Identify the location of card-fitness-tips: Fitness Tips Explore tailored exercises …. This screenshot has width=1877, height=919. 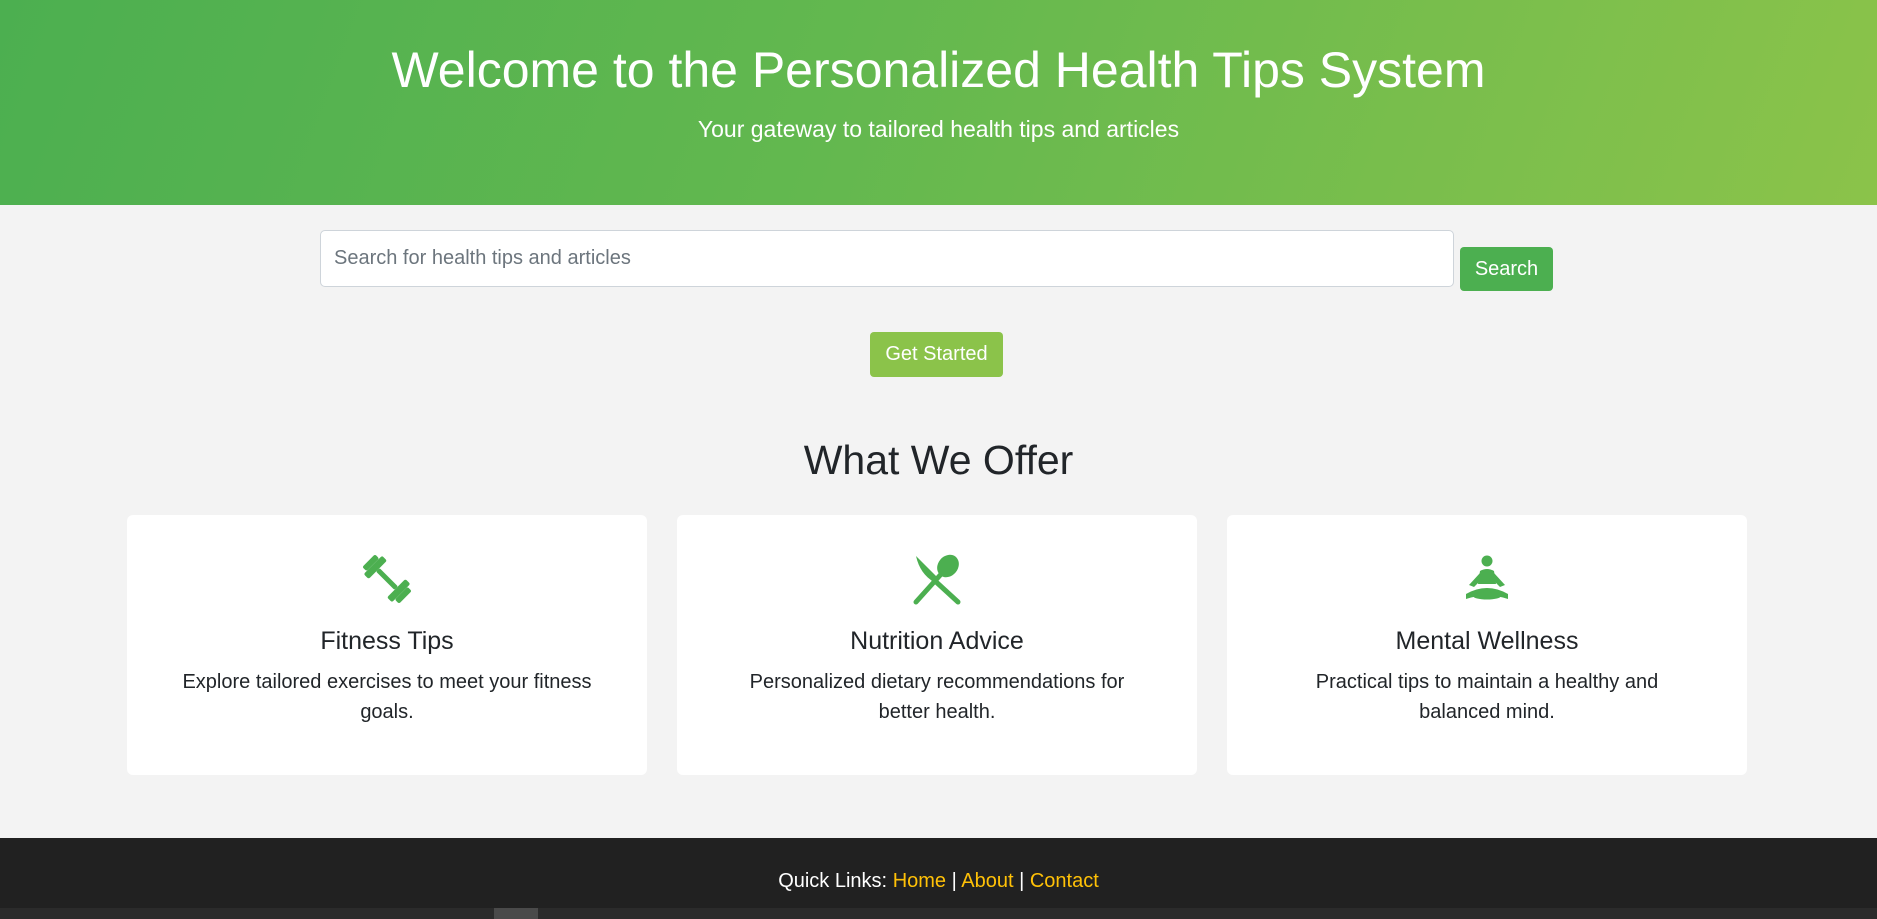
(387, 645).